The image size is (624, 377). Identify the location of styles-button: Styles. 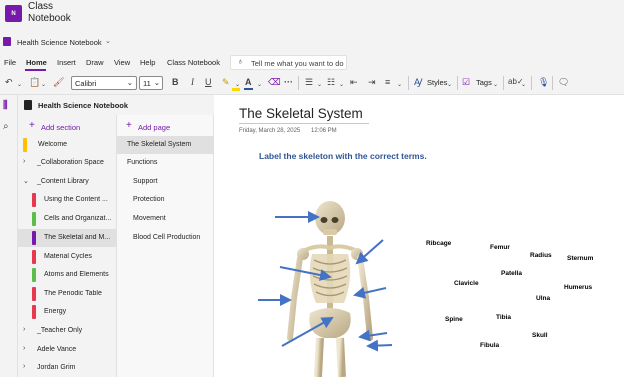
(437, 82).